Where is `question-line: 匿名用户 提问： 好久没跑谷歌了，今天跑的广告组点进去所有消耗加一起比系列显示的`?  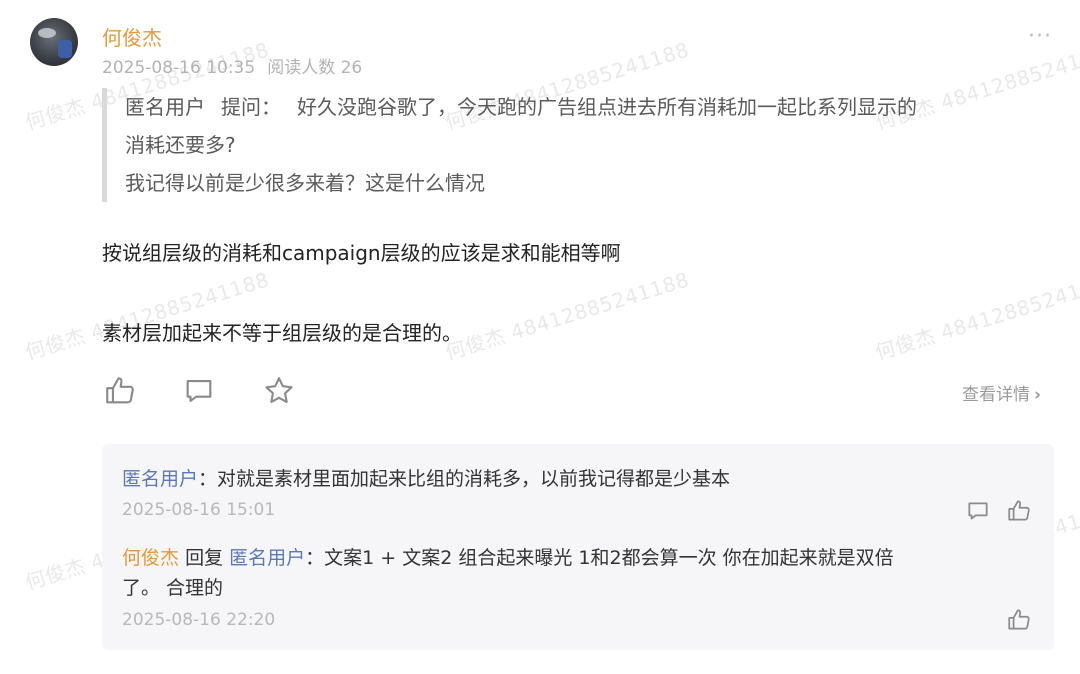 question-line: 匿名用户 提问： 好久没跑谷歌了，今天跑的广告组点进去所有消耗加一起比系列显示的 is located at coordinates (600, 107).